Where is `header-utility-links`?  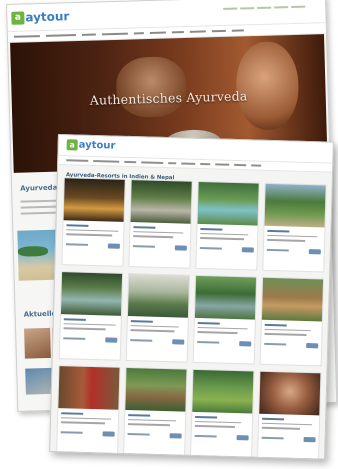 header-utility-links is located at coordinates (264, 7).